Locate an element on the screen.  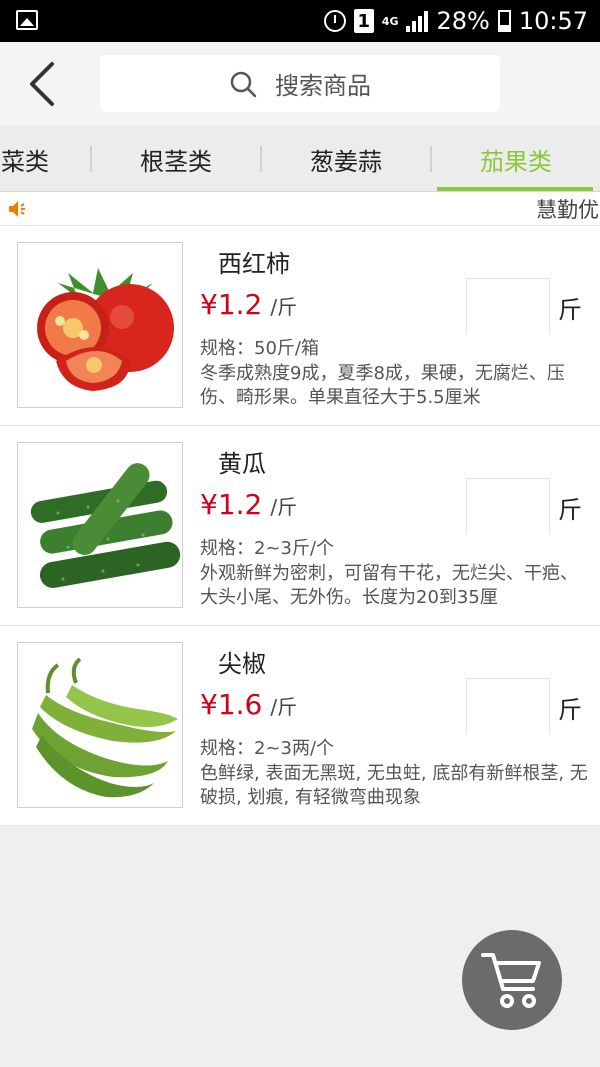
chevron-left-icon is located at coordinates (42, 84).